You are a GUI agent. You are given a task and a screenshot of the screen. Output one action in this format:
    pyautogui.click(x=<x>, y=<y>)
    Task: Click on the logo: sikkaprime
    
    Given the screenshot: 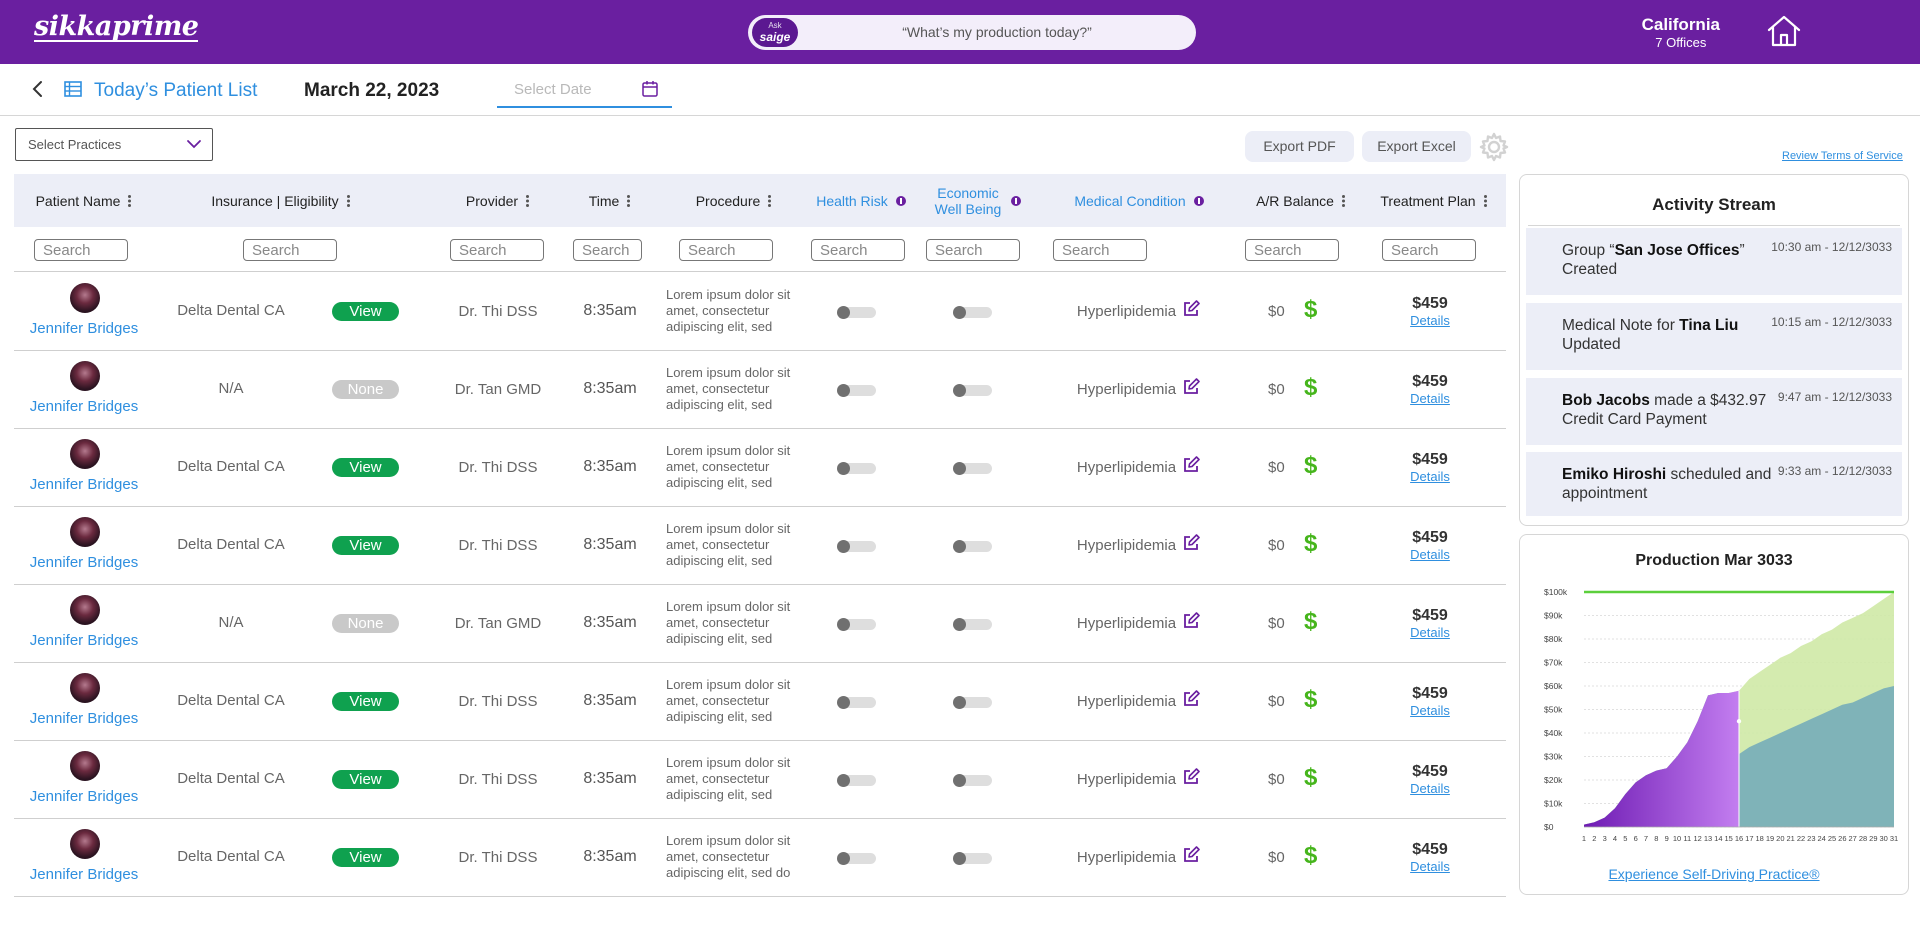 What is the action you would take?
    pyautogui.click(x=116, y=27)
    